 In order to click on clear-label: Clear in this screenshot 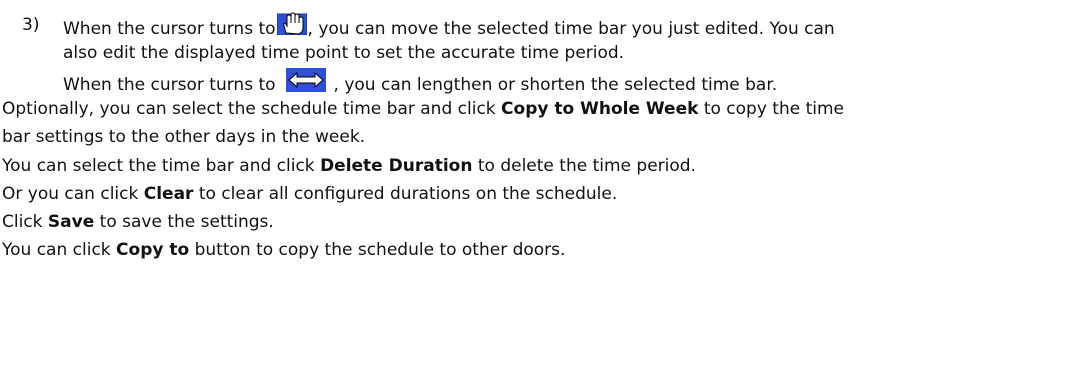, I will do `click(168, 194)`.